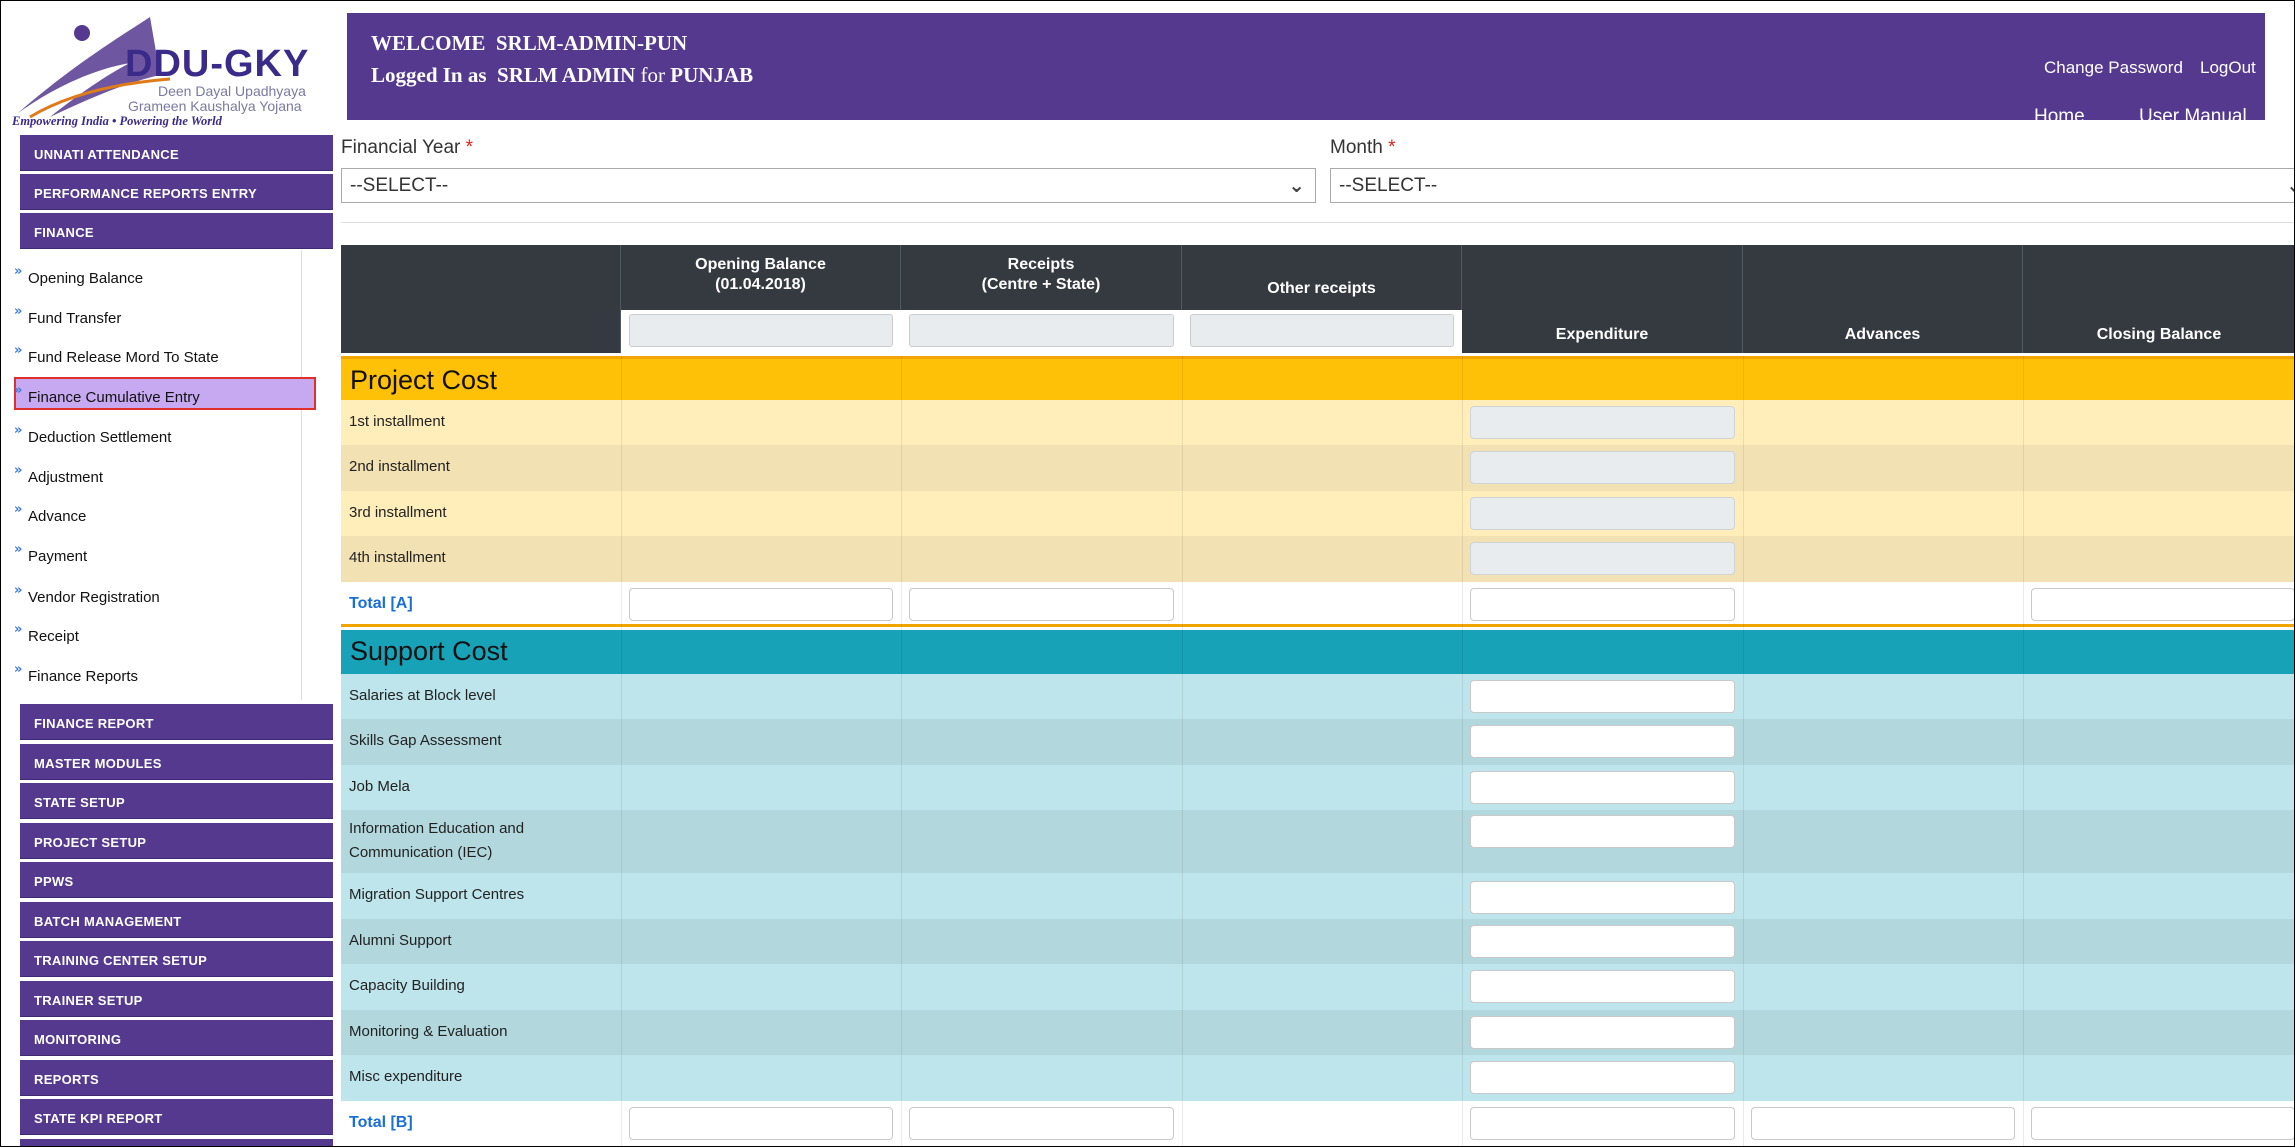 This screenshot has width=2295, height=1147. Describe the element at coordinates (2113, 68) in the screenshot. I see `change-password-link: Change Password` at that location.